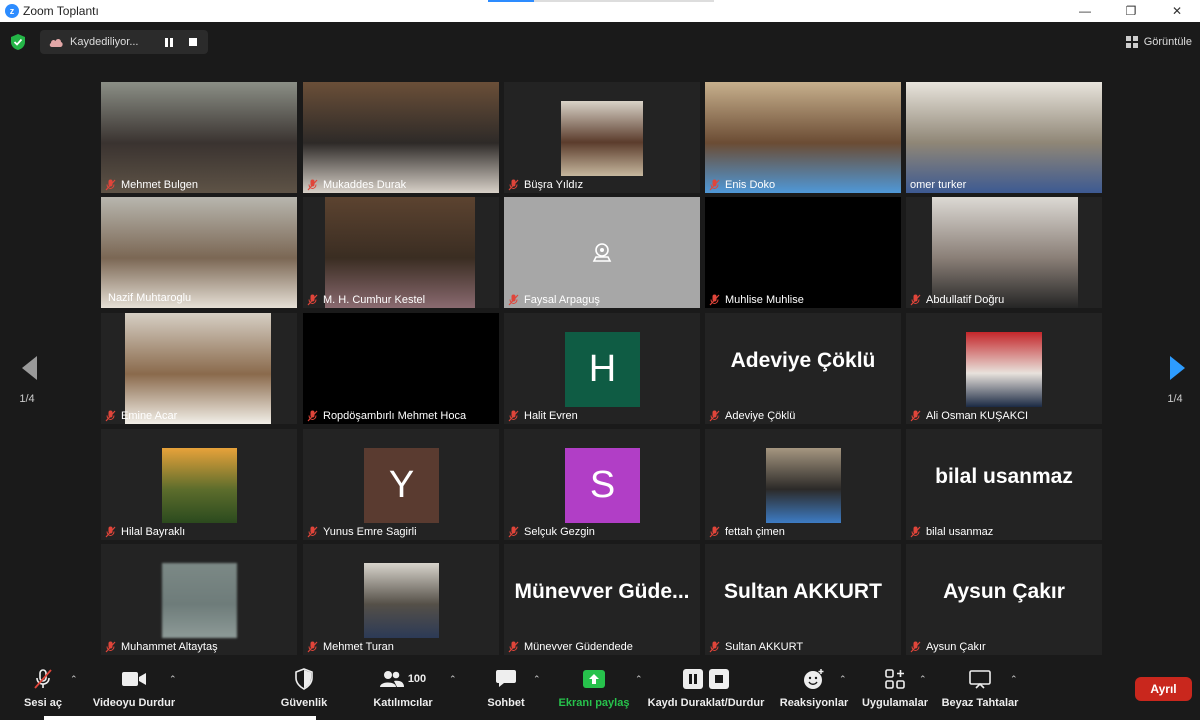  I want to click on reactions-options-caret: ⌃, so click(843, 679).